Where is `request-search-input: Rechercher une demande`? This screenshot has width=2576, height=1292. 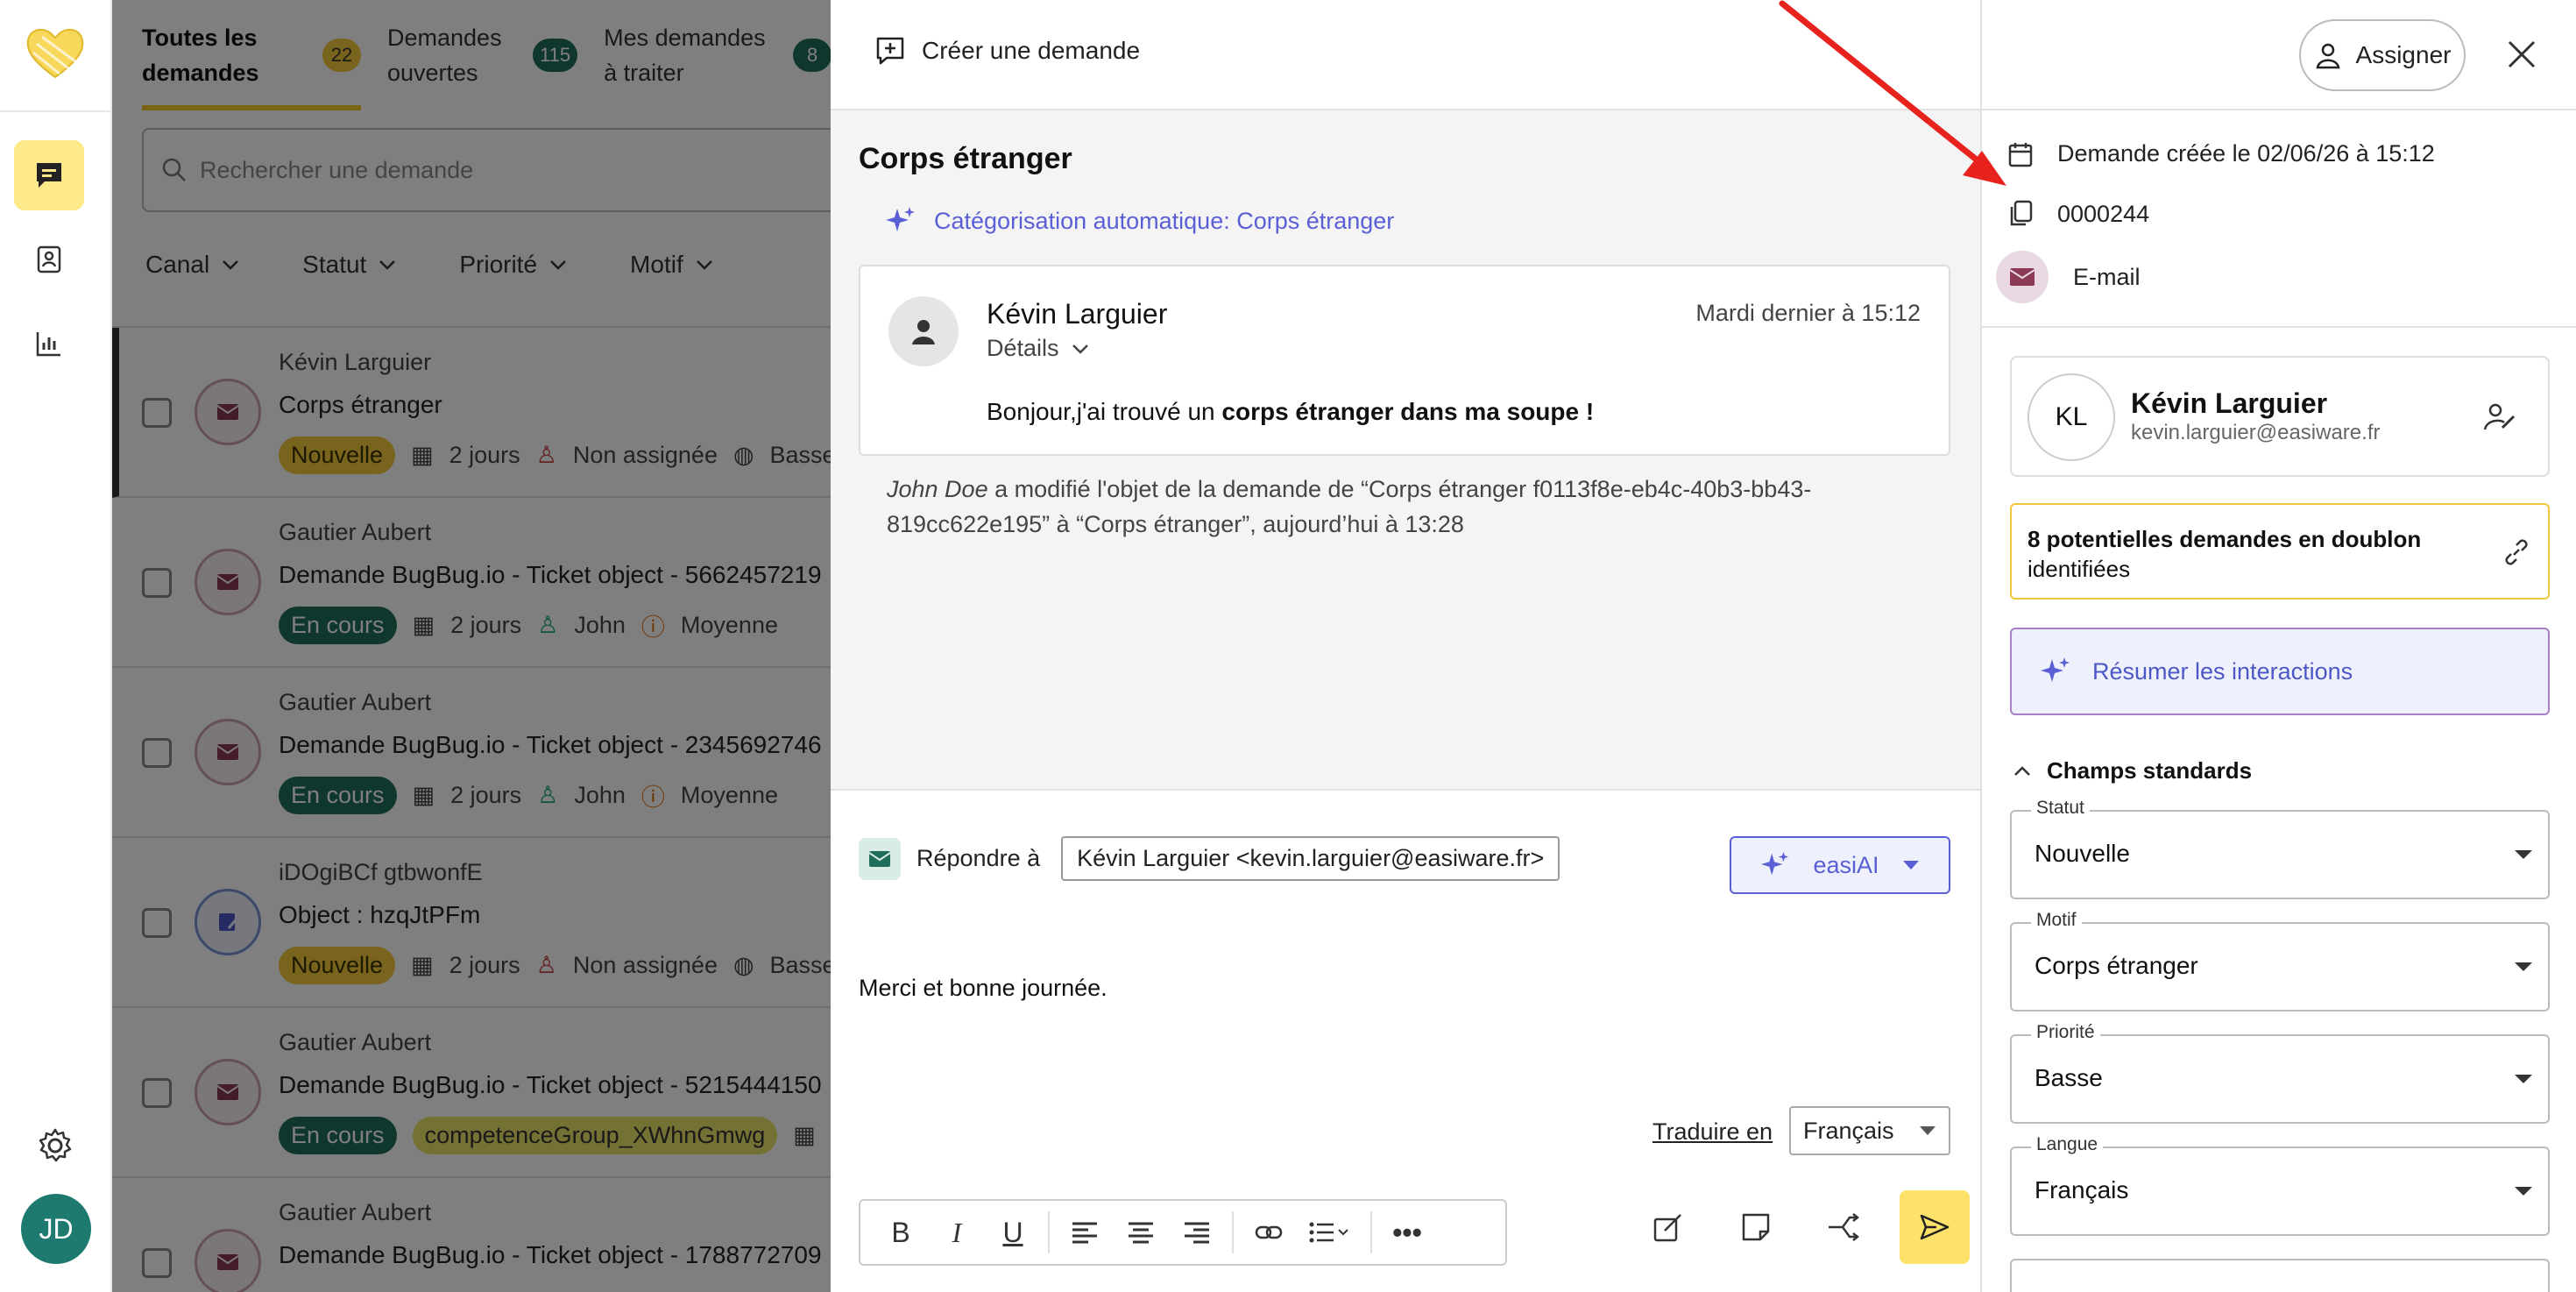 request-search-input: Rechercher une demande is located at coordinates (486, 170).